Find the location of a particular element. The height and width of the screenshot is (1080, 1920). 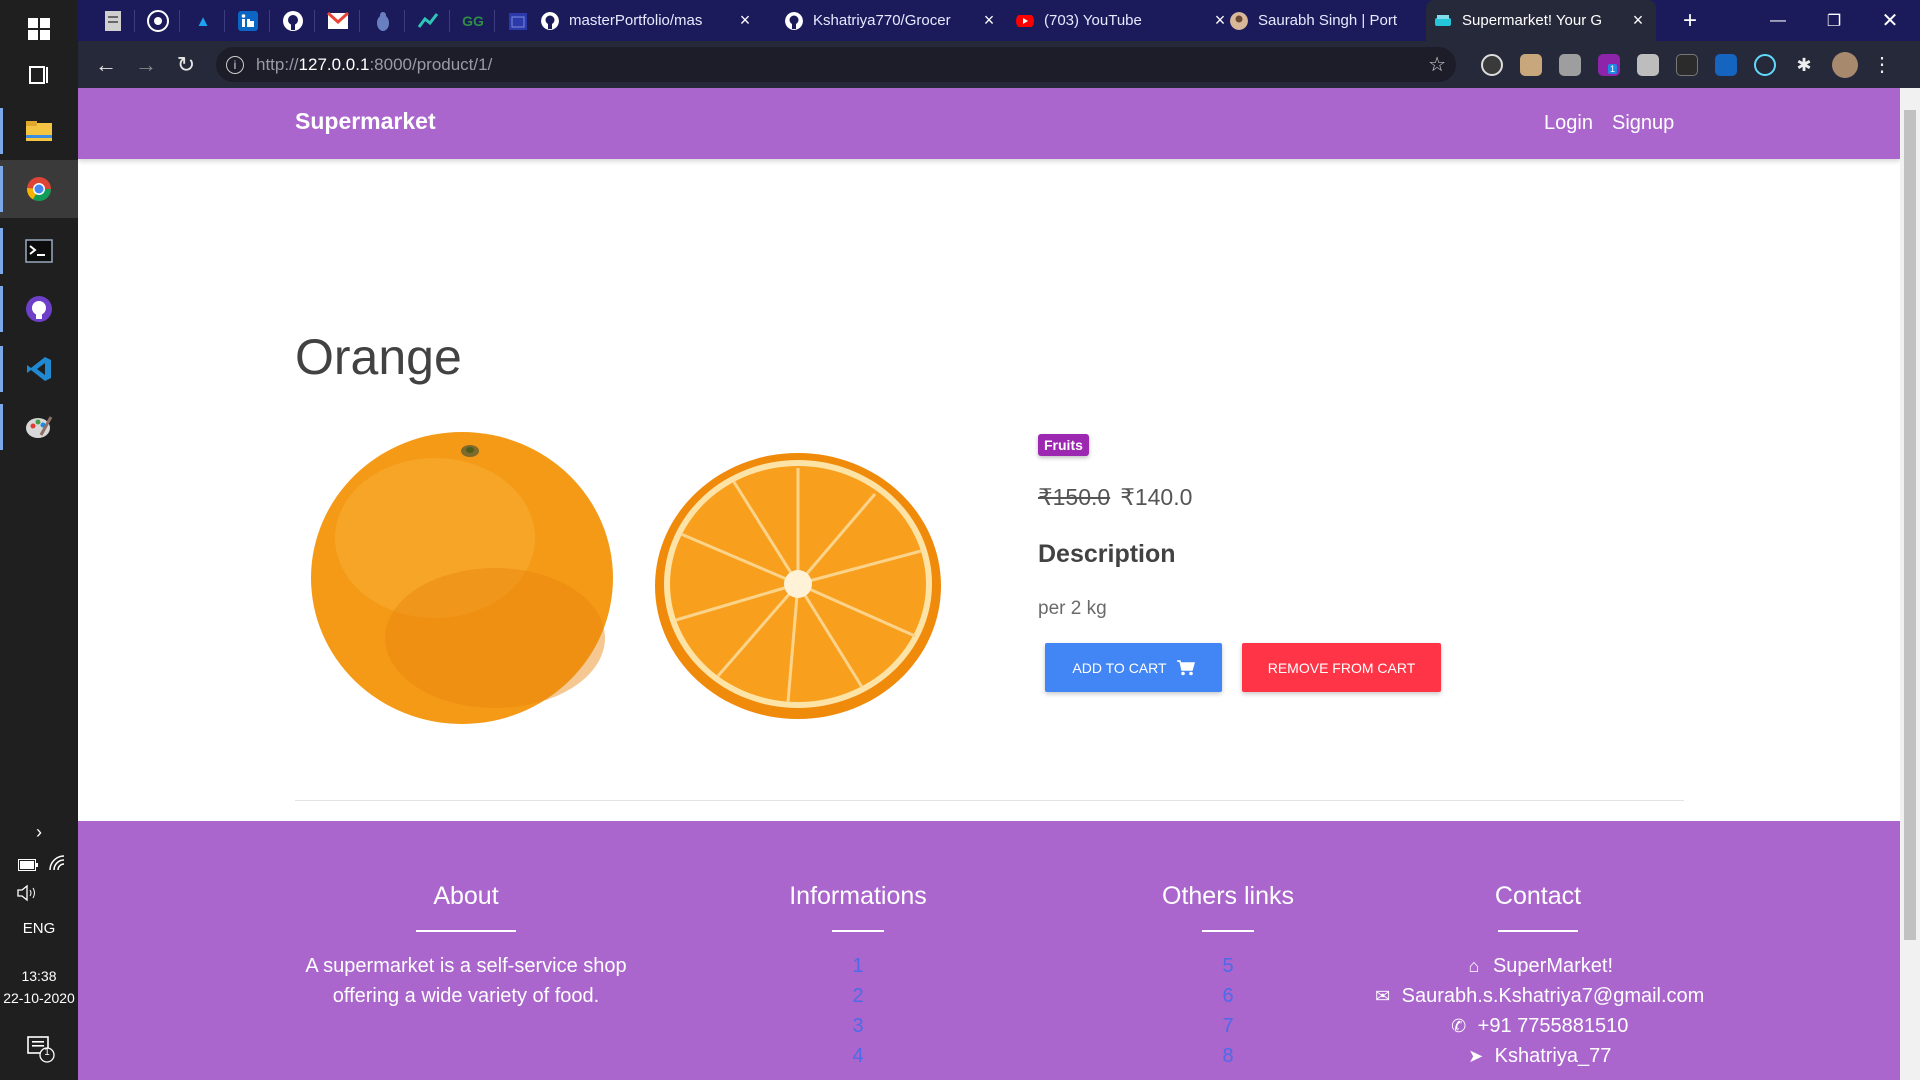

pinned-tab-twitter-icon: ▲ is located at coordinates (203, 21).